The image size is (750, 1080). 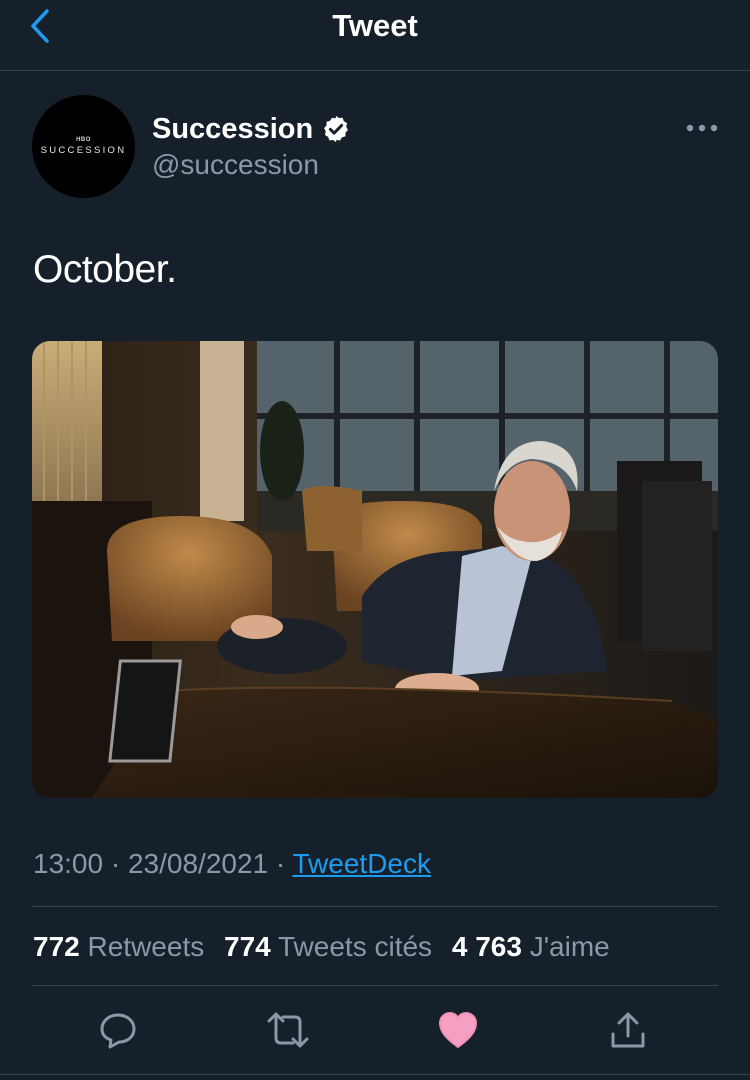 I want to click on quotes-label: Tweets cités, so click(x=355, y=946).